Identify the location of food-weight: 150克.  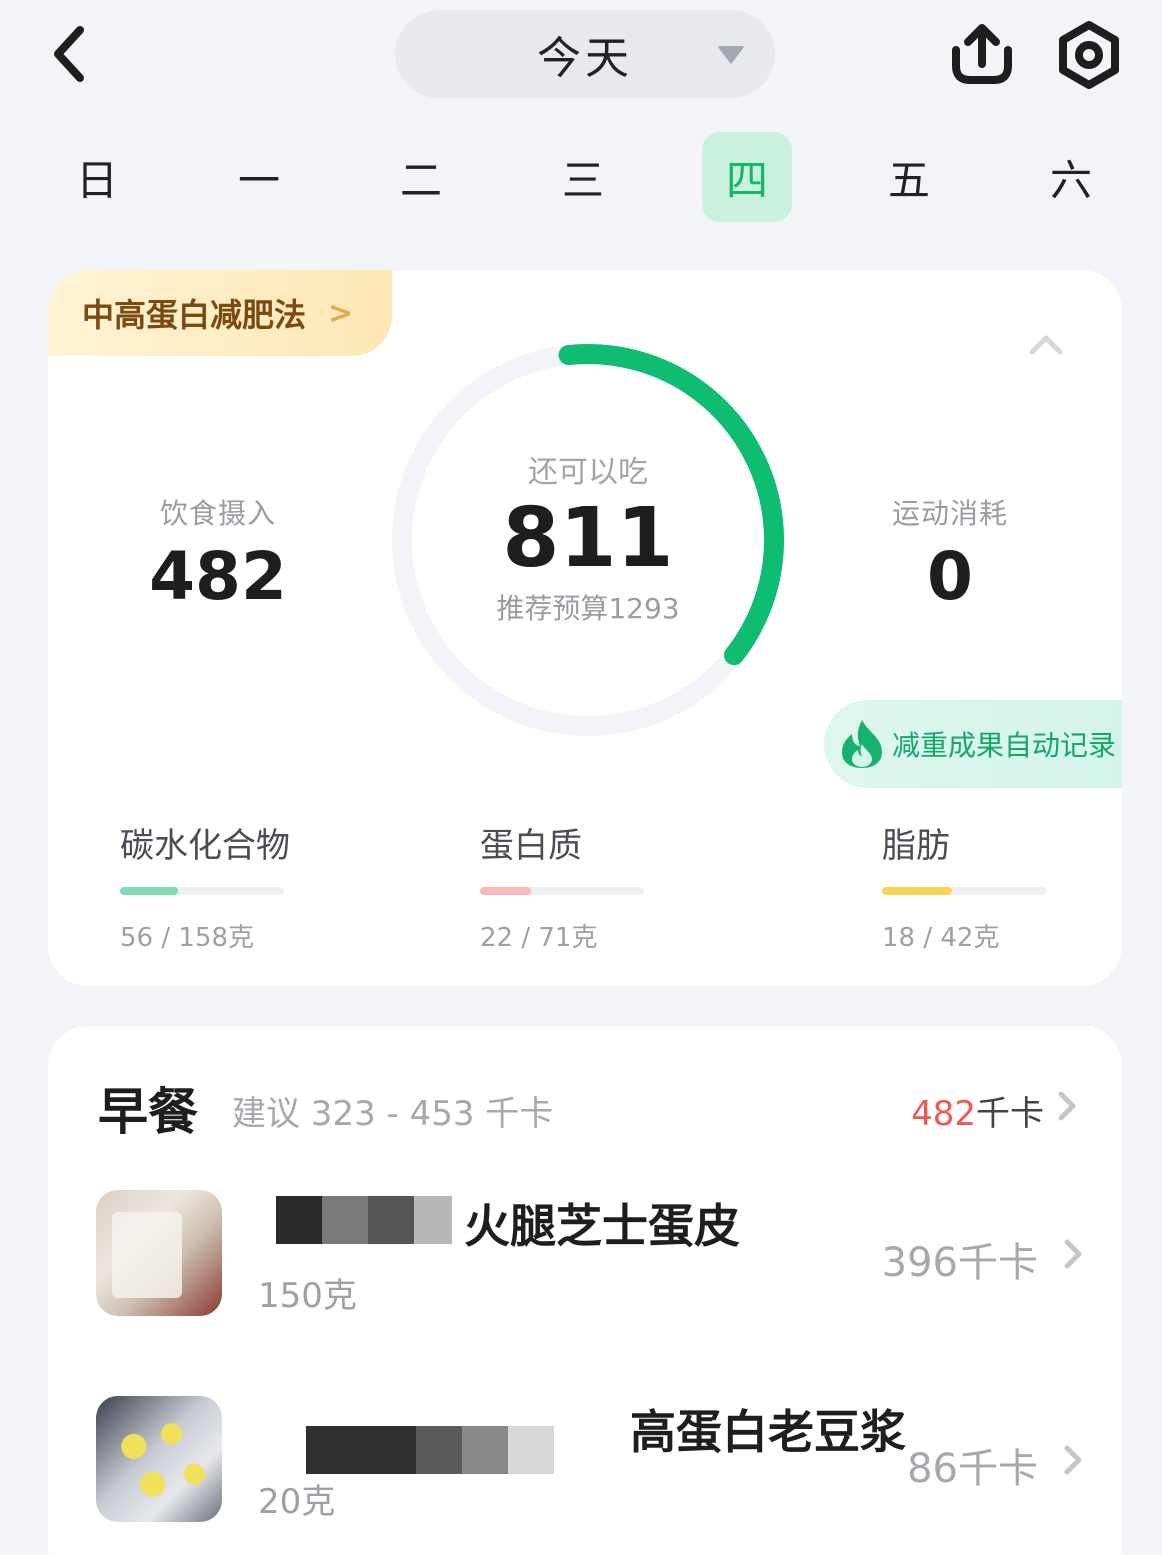
(307, 1296).